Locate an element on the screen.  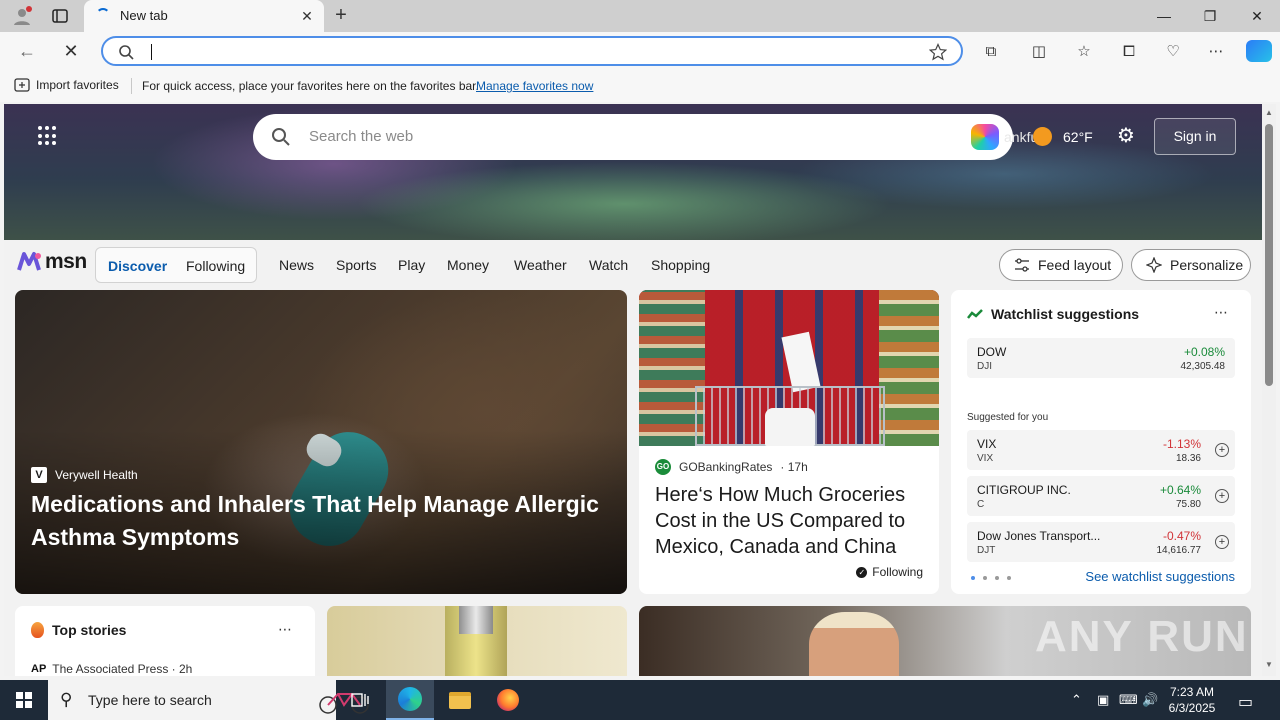
windows-logo-icon is located at coordinates (24, 700).